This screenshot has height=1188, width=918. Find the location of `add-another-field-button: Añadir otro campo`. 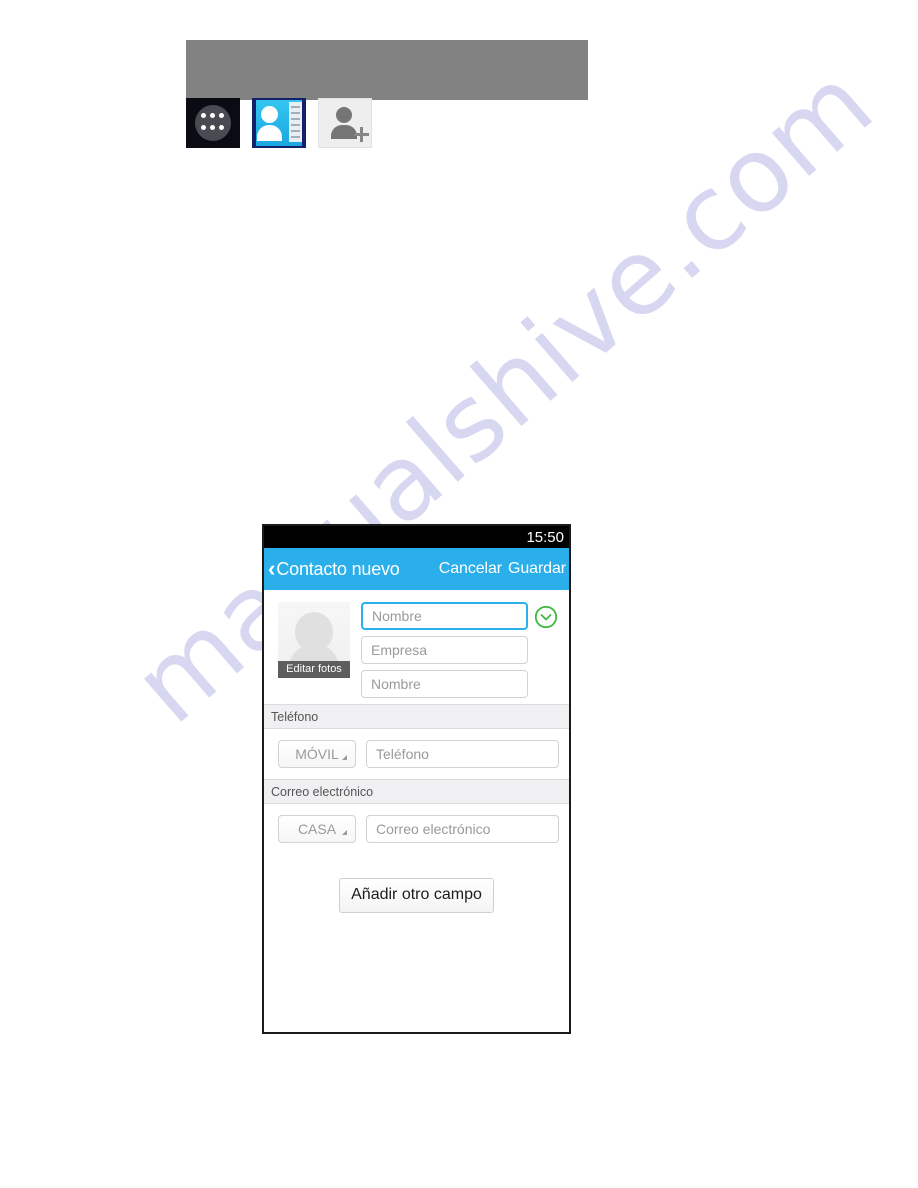

add-another-field-button: Añadir otro campo is located at coordinates (416, 895).